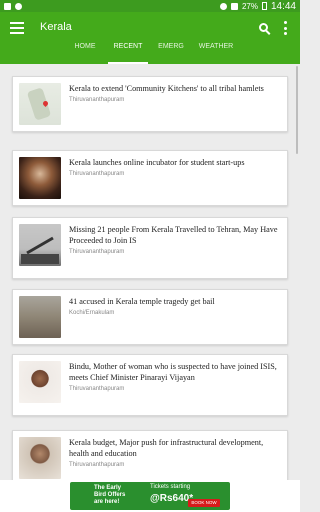 The image size is (320, 512). Describe the element at coordinates (283, 6) in the screenshot. I see `clock: 14:44` at that location.